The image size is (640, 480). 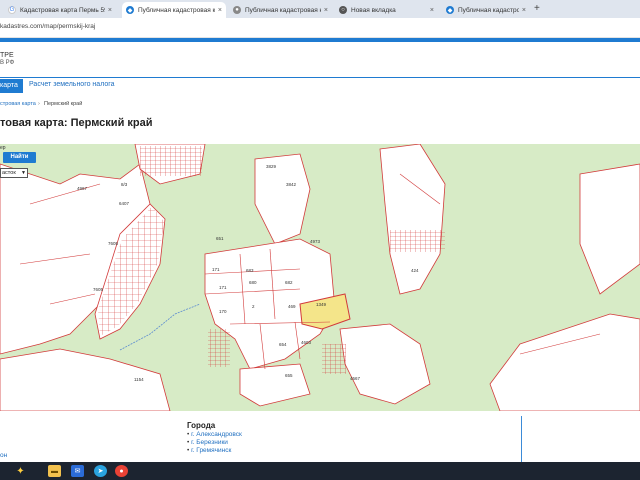 I want to click on parcel-area-north-center, so click(x=282, y=199).